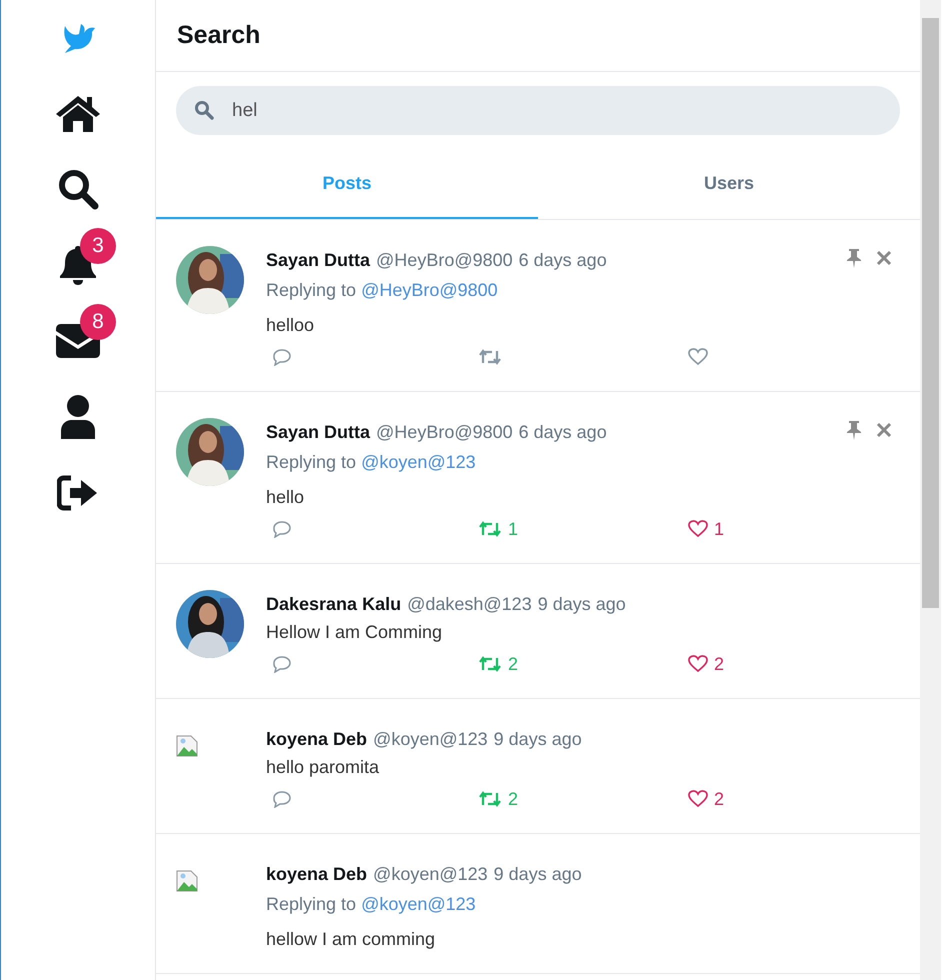  I want to click on like-button: 1, so click(706, 529).